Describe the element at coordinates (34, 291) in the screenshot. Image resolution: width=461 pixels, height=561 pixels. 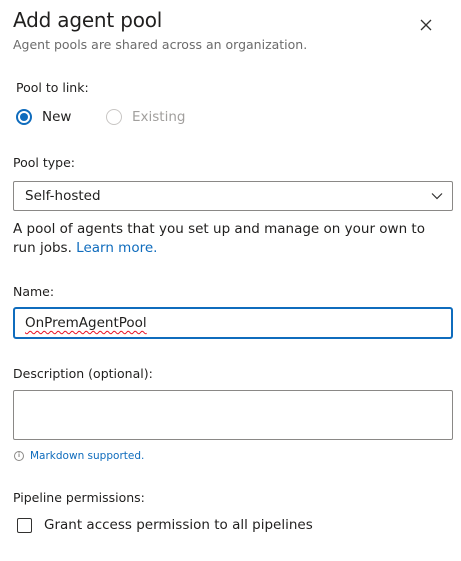
I see `name-label: Name:` at that location.